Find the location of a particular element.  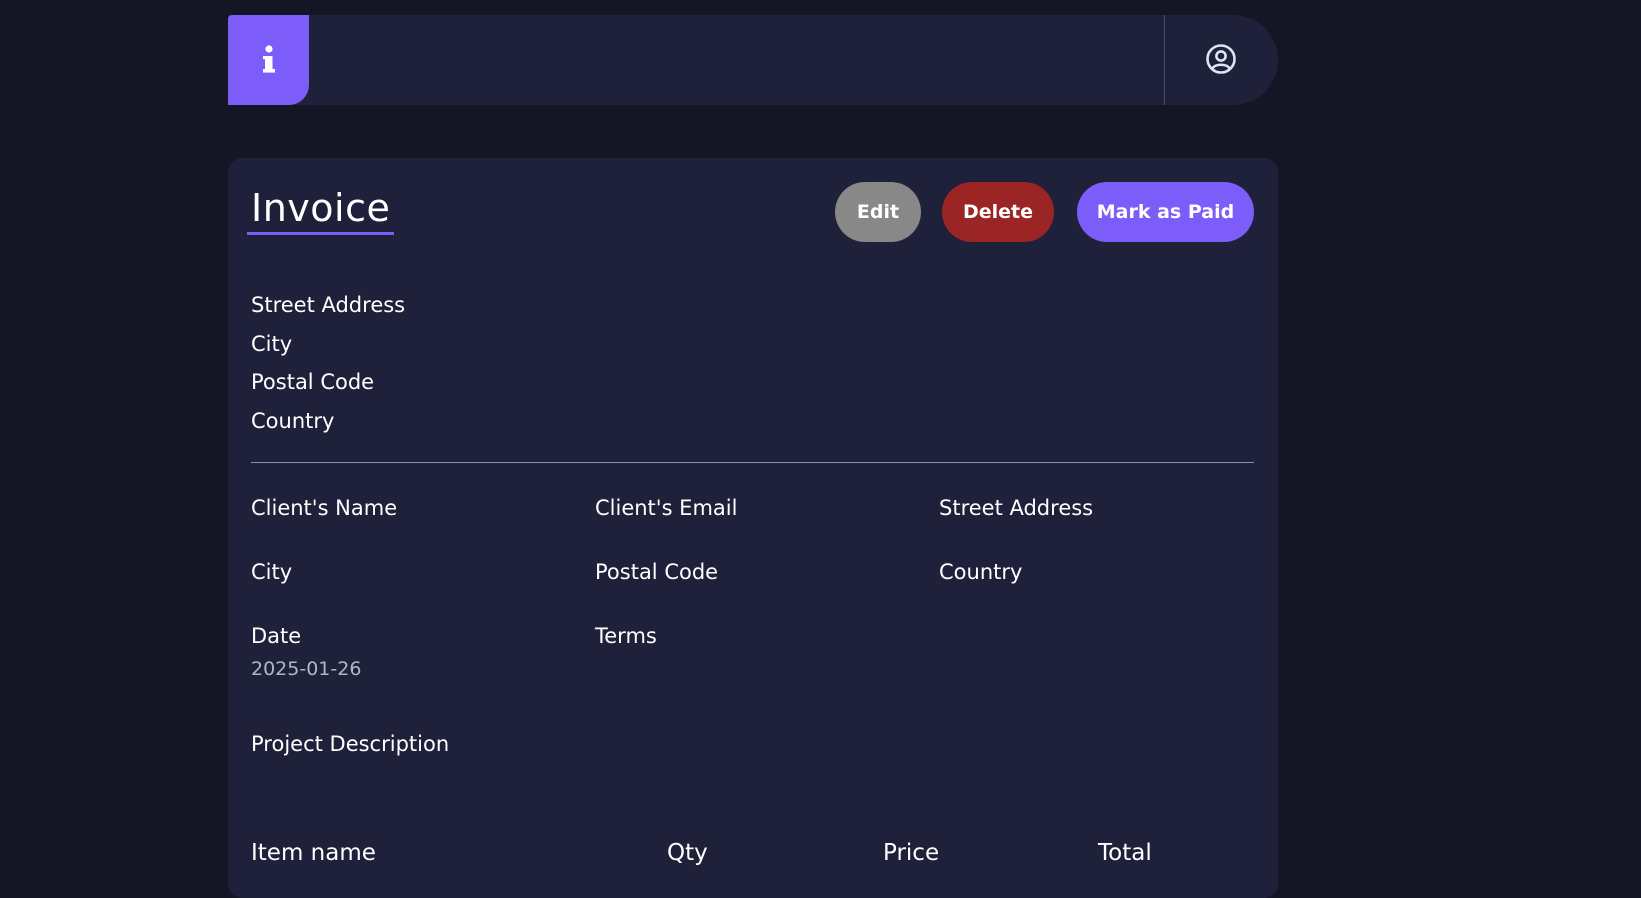

sender-city: City is located at coordinates (272, 343).